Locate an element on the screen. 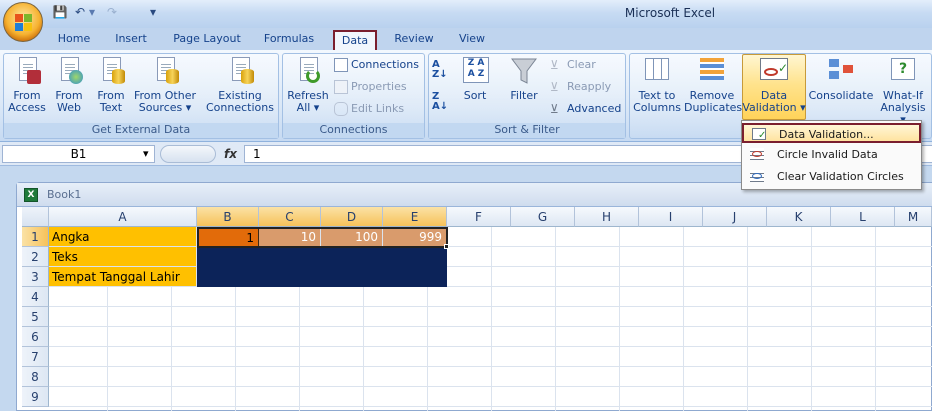  tab-home: Home is located at coordinates (74, 40).